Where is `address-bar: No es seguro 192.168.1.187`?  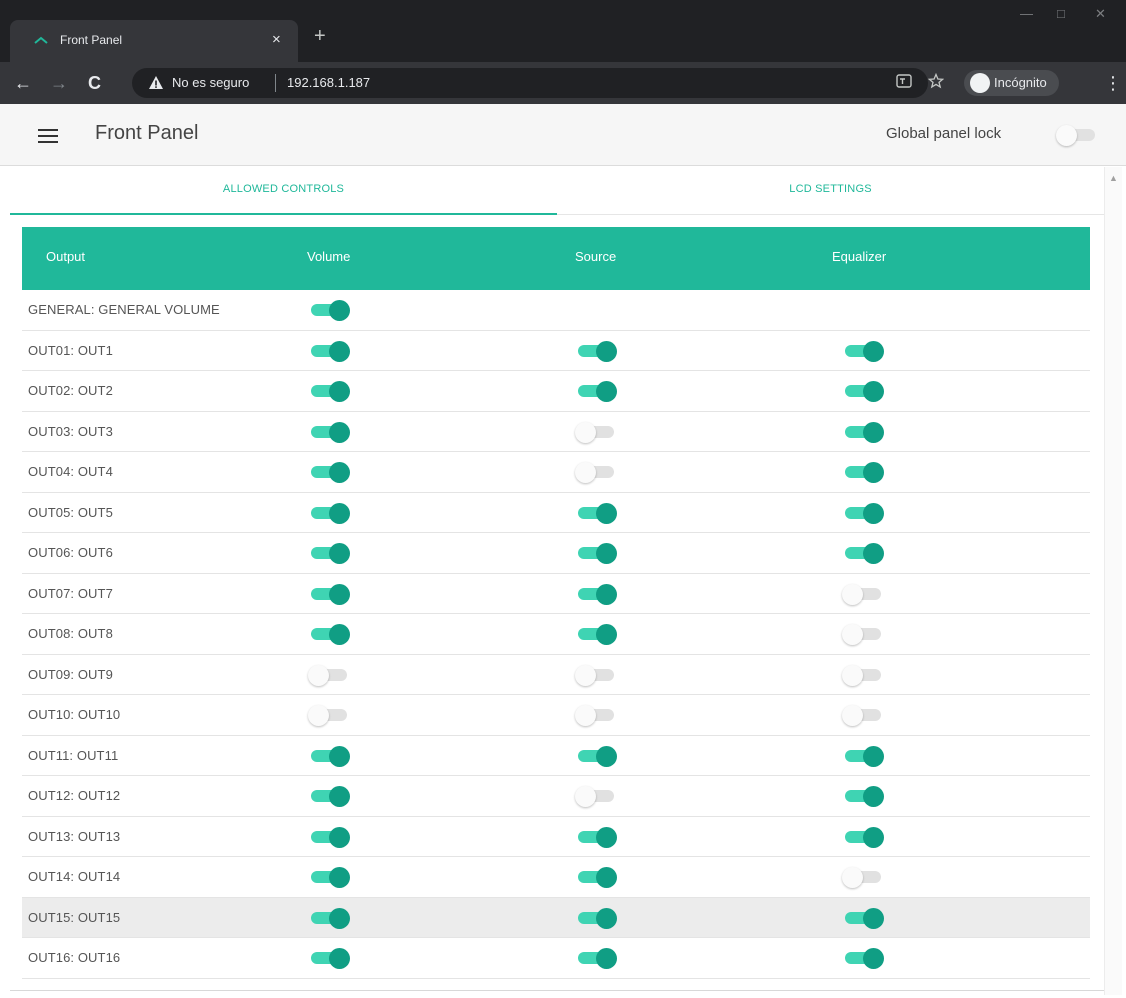 address-bar: No es seguro 192.168.1.187 is located at coordinates (530, 83).